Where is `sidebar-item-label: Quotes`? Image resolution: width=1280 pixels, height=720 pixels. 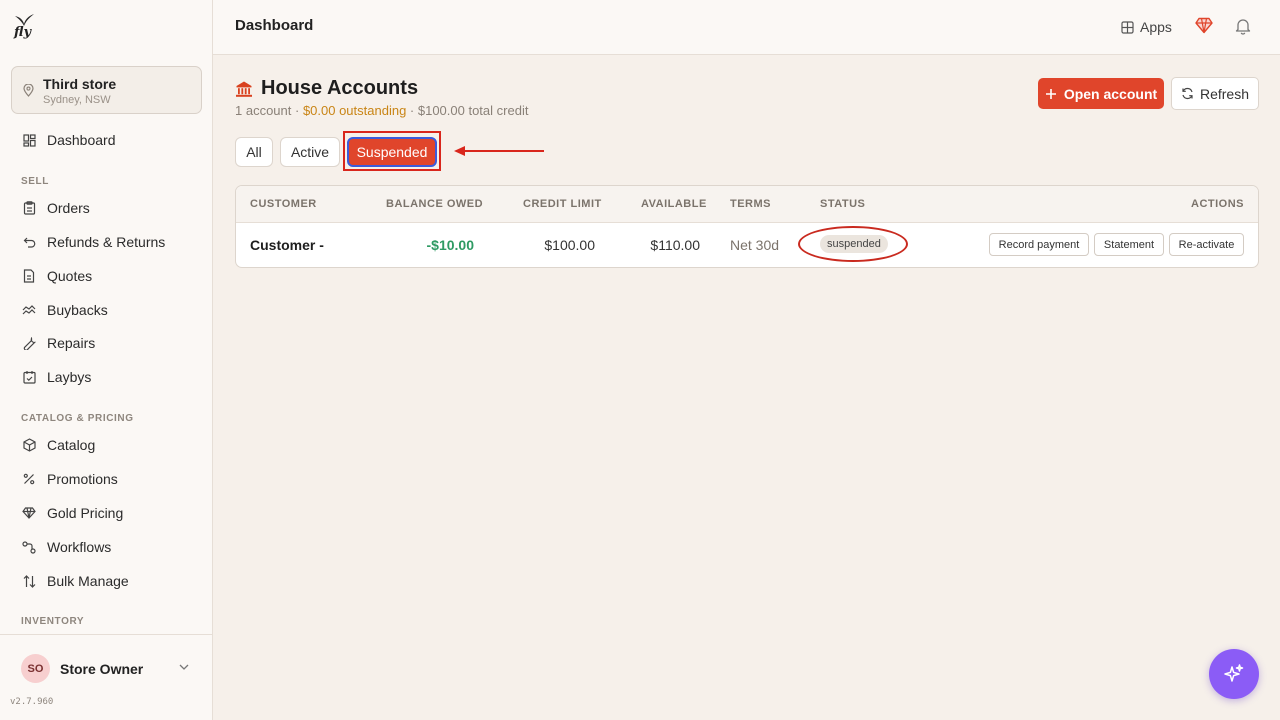
sidebar-item-label: Quotes is located at coordinates (70, 276).